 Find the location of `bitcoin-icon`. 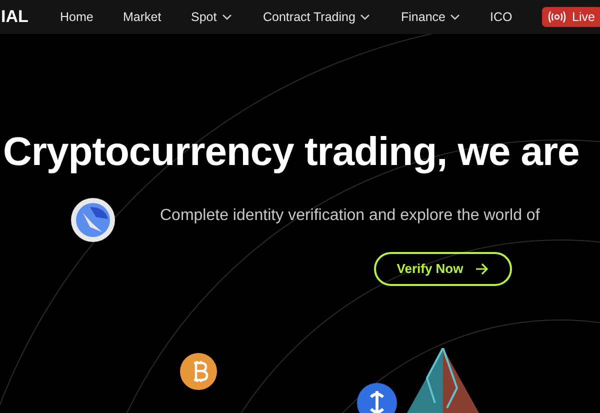

bitcoin-icon is located at coordinates (198, 371).